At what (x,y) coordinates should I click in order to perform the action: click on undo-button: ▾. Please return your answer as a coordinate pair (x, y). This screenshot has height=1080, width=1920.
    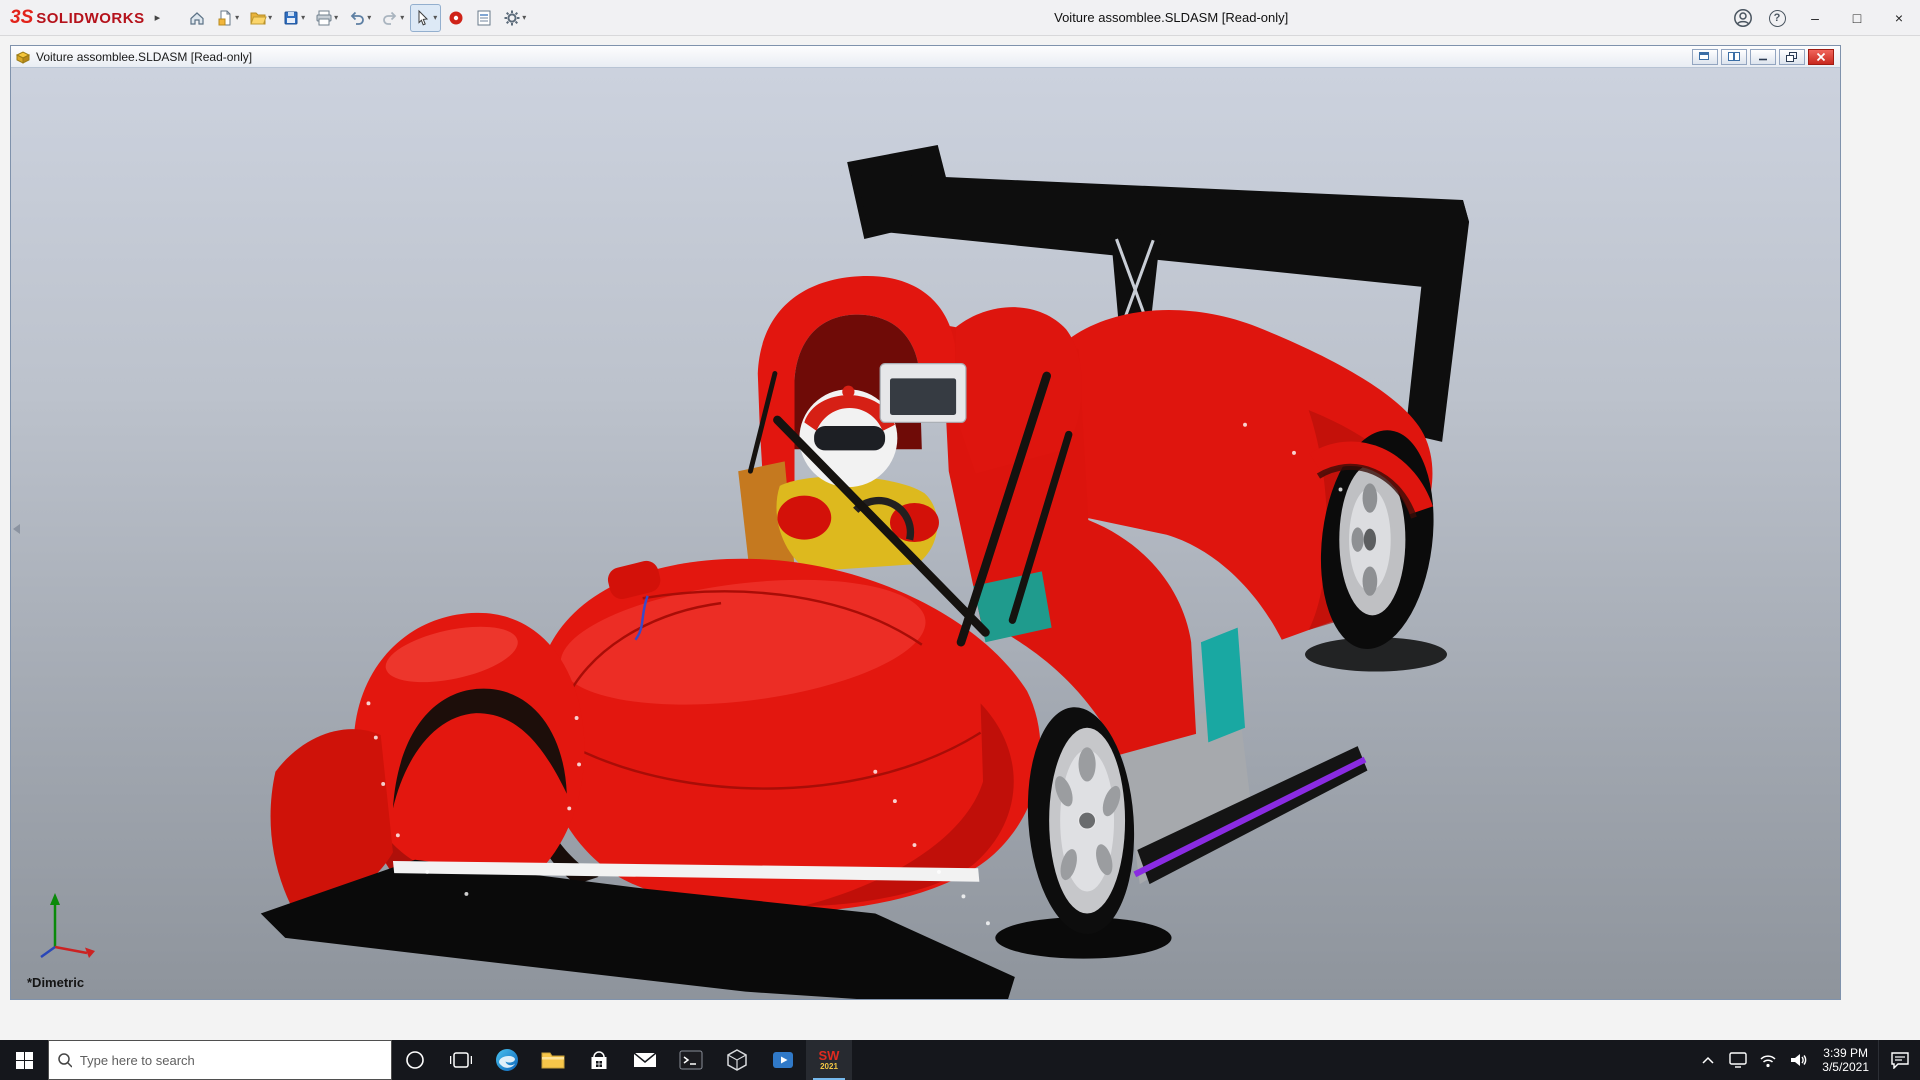
    Looking at the image, I should click on (359, 18).